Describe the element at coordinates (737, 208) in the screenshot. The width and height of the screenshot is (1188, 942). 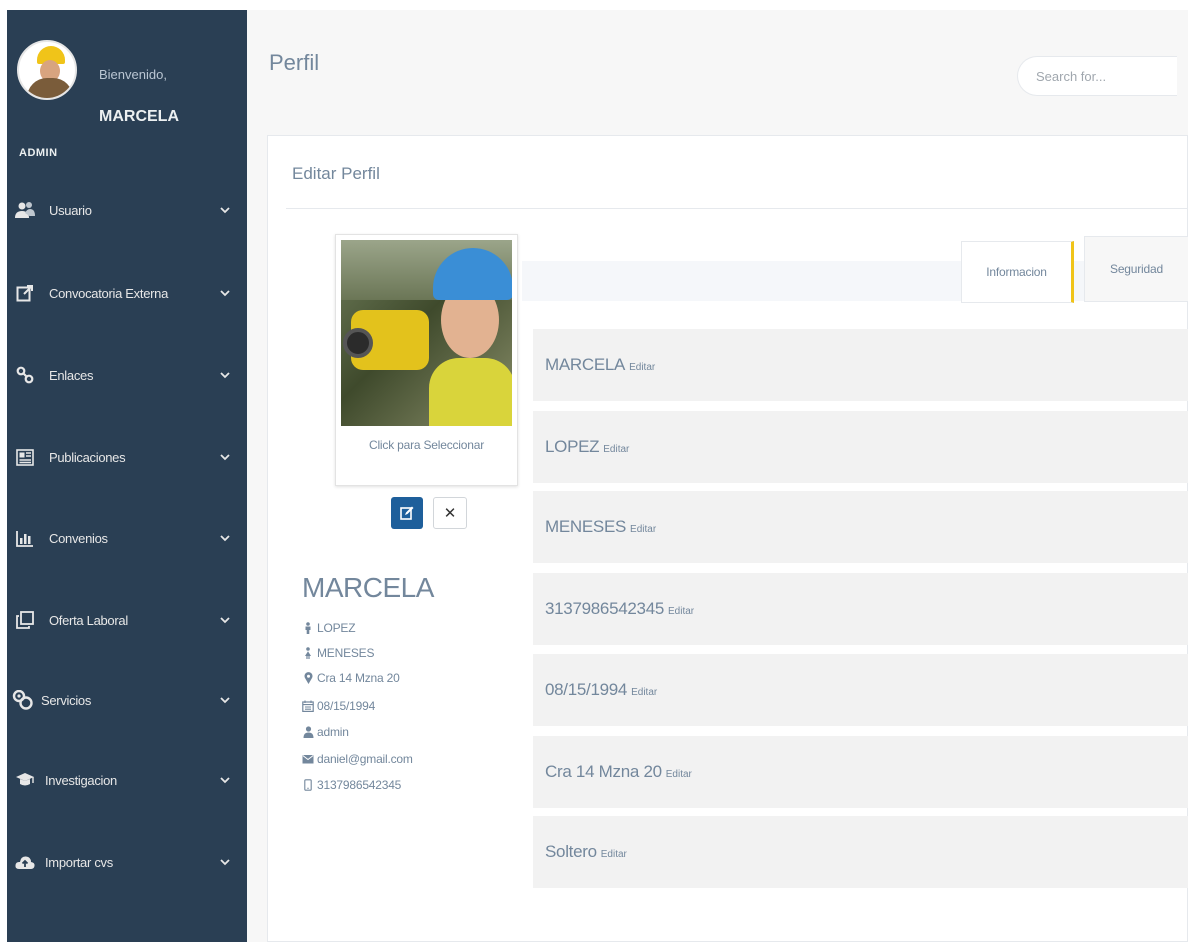
I see `divider` at that location.